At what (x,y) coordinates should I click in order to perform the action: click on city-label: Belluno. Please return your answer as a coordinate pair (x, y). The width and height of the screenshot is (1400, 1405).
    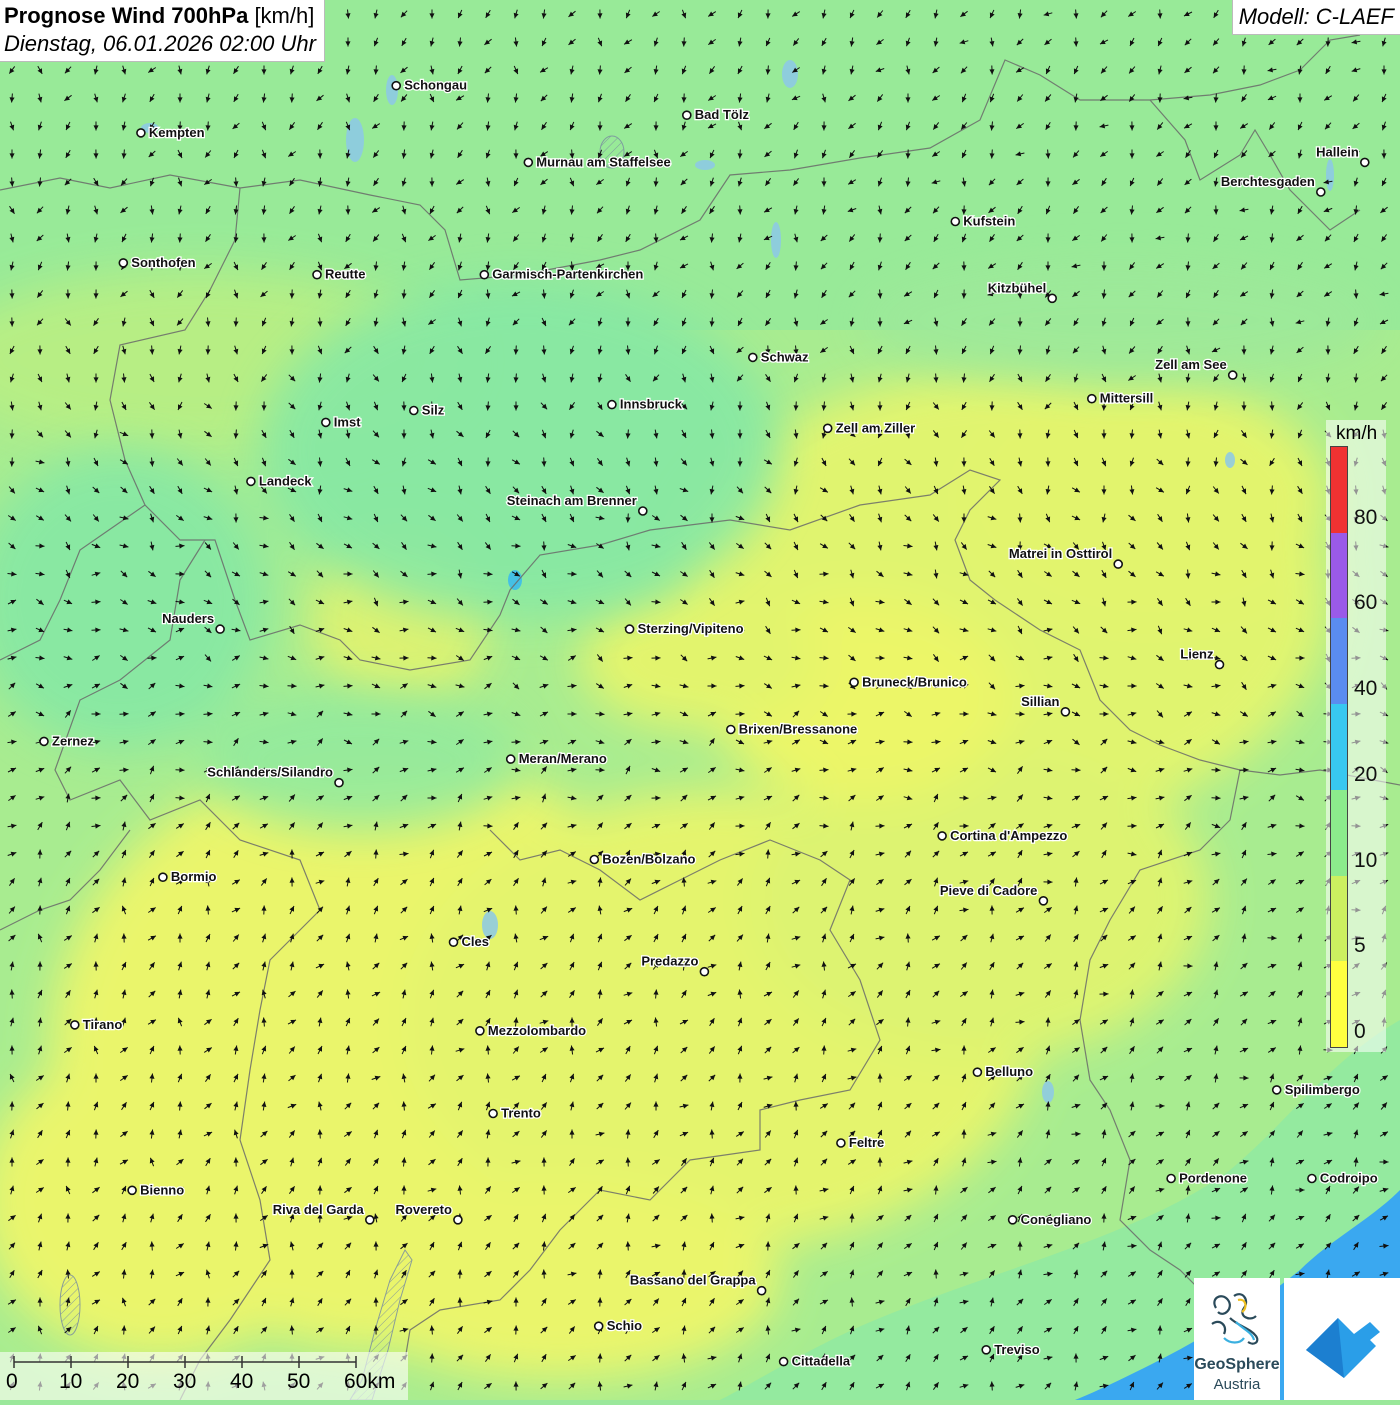
    Looking at the image, I should click on (1009, 1071).